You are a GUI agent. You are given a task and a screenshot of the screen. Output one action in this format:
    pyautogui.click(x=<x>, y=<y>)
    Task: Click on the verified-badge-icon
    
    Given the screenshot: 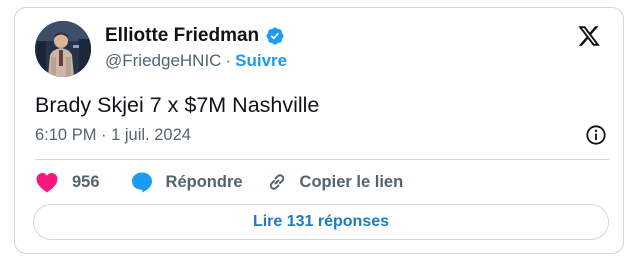 What is the action you would take?
    pyautogui.click(x=275, y=36)
    